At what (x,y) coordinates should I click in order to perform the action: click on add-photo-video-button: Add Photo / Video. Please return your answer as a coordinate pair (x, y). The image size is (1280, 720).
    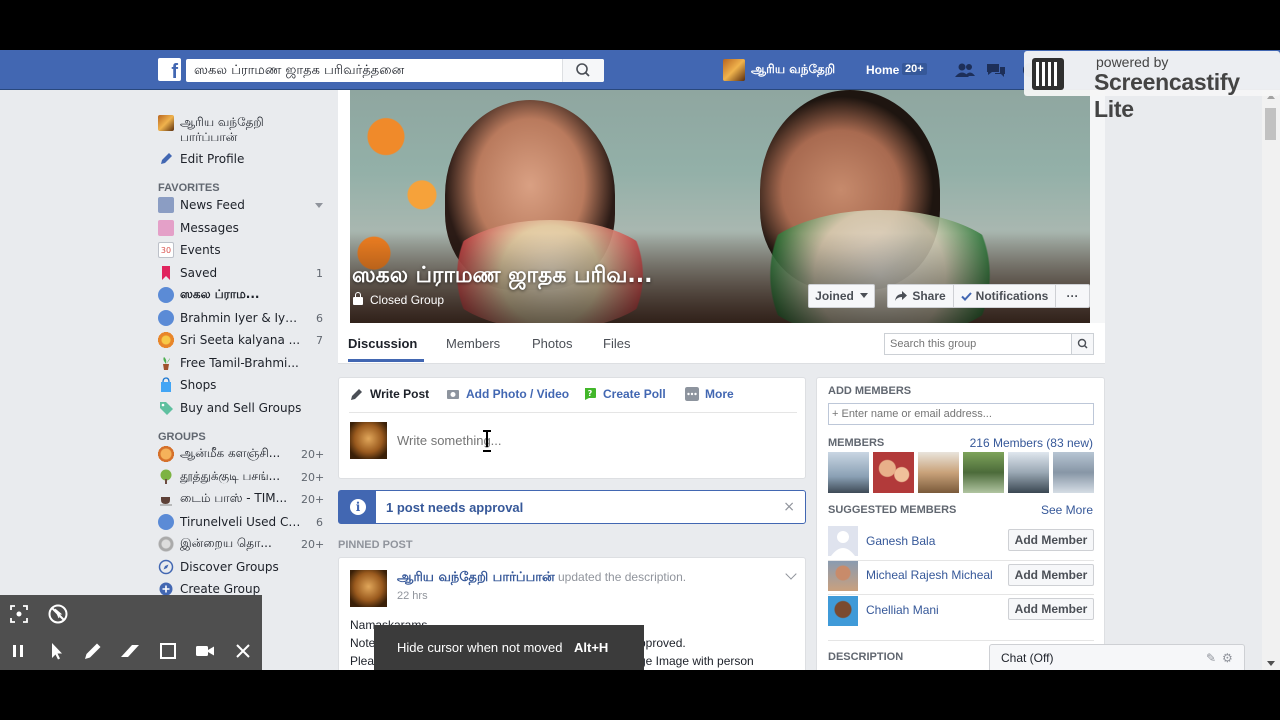
    Looking at the image, I should click on (507, 394).